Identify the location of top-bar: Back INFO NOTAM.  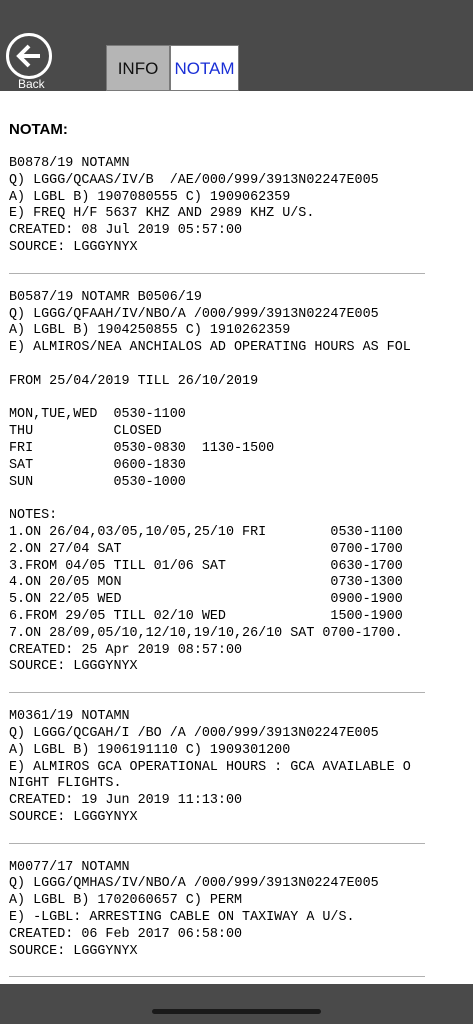
(236, 45).